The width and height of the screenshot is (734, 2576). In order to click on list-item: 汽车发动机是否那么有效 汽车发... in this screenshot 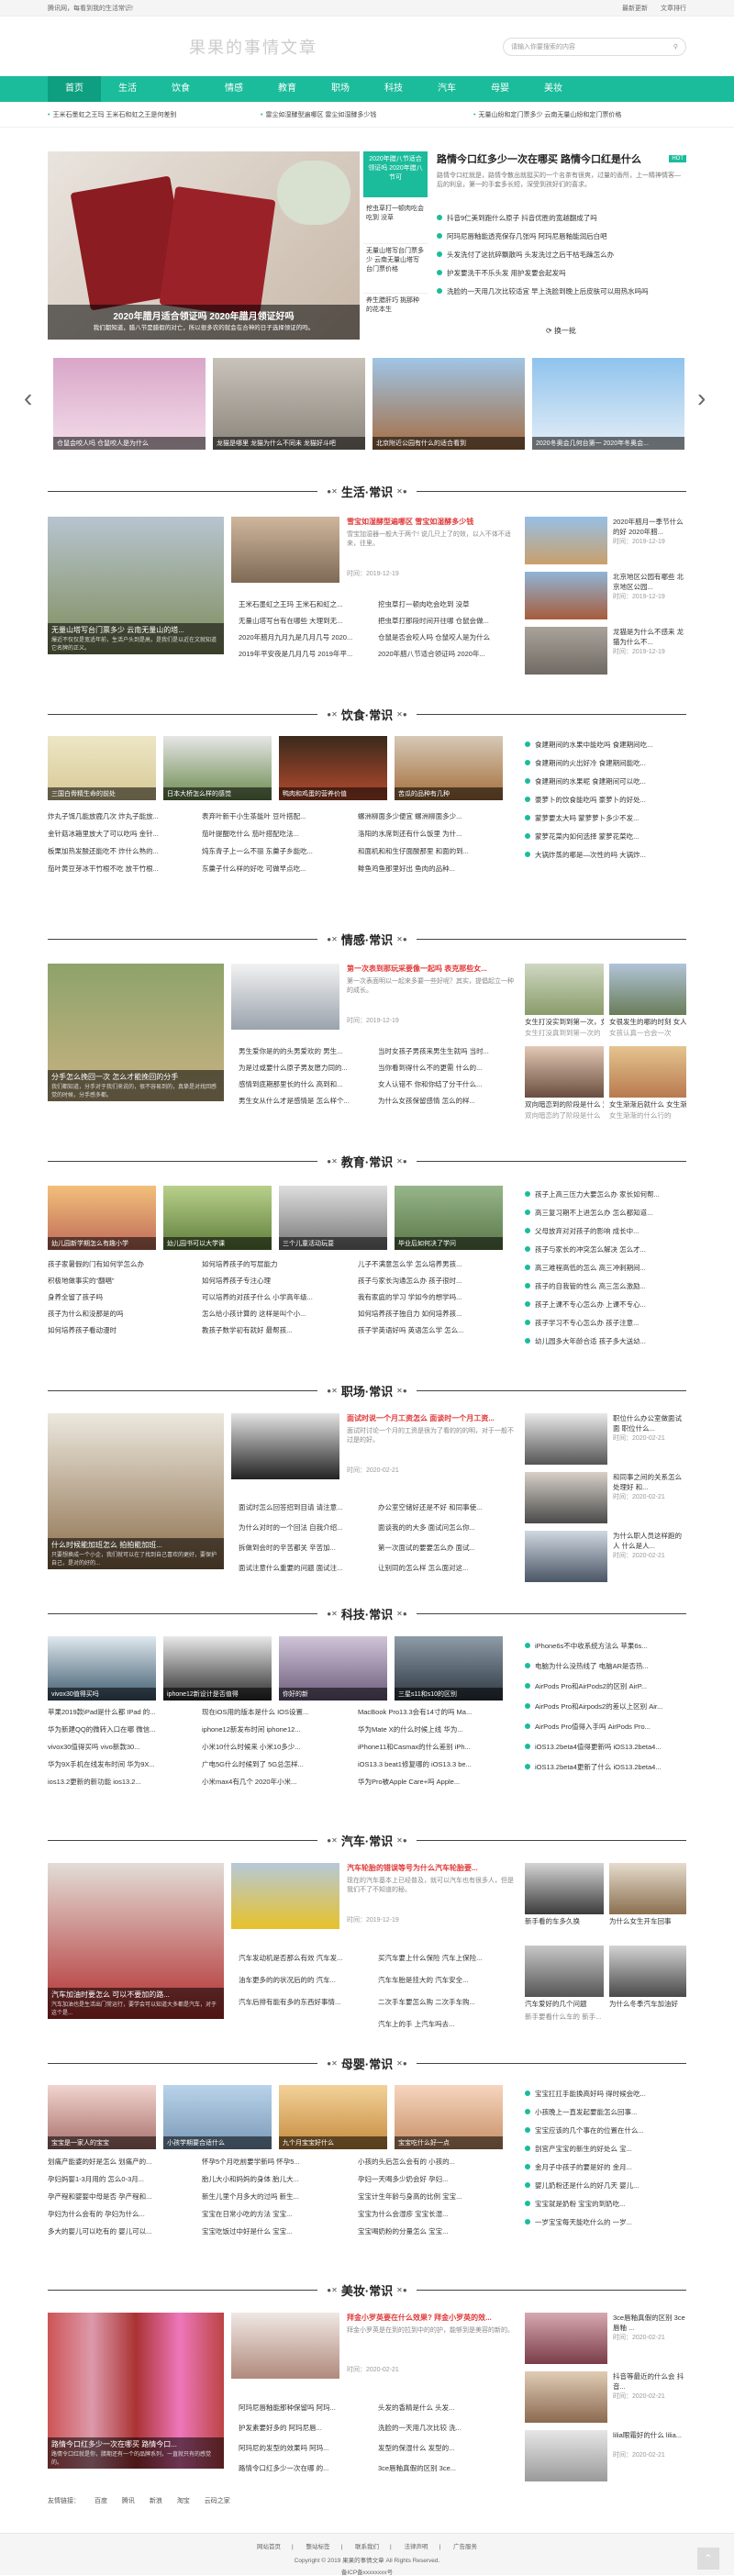, I will do `click(303, 1958)`.